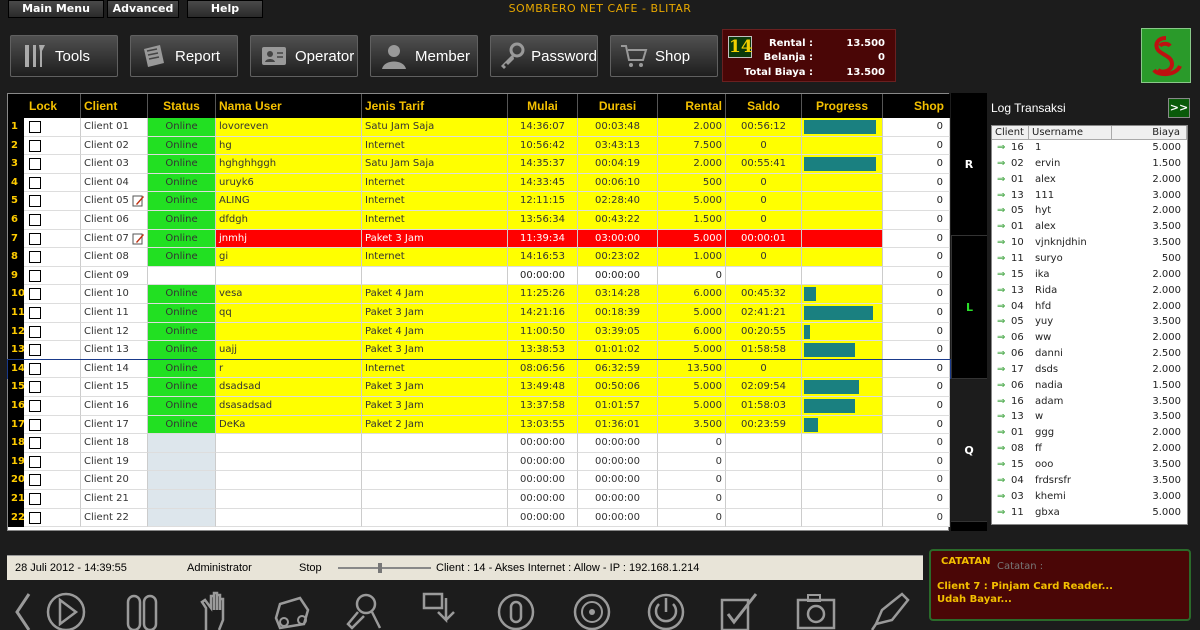  I want to click on col-saldo: Saldo, so click(764, 106).